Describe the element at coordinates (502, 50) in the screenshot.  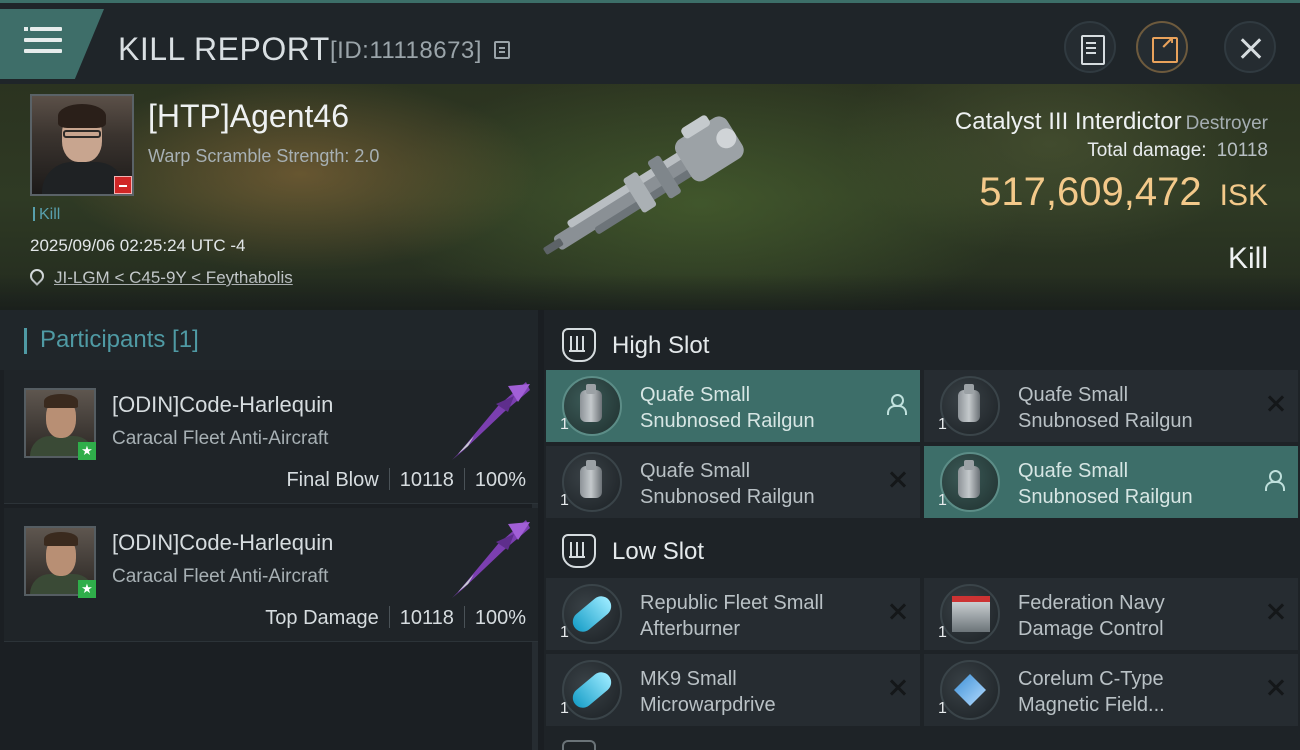
I see `copy-icon` at that location.